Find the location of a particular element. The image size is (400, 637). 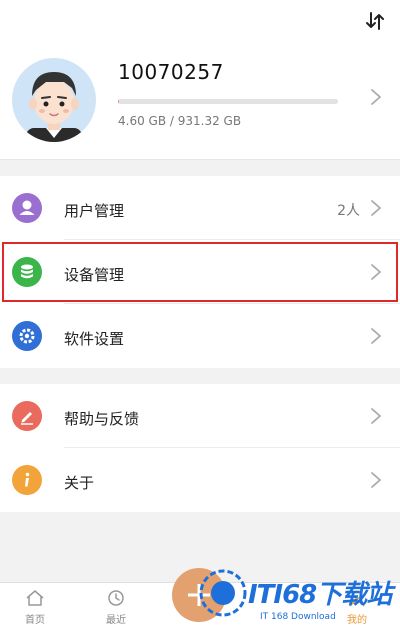

menu-item-device-management: 设备管理 is located at coordinates (200, 272).